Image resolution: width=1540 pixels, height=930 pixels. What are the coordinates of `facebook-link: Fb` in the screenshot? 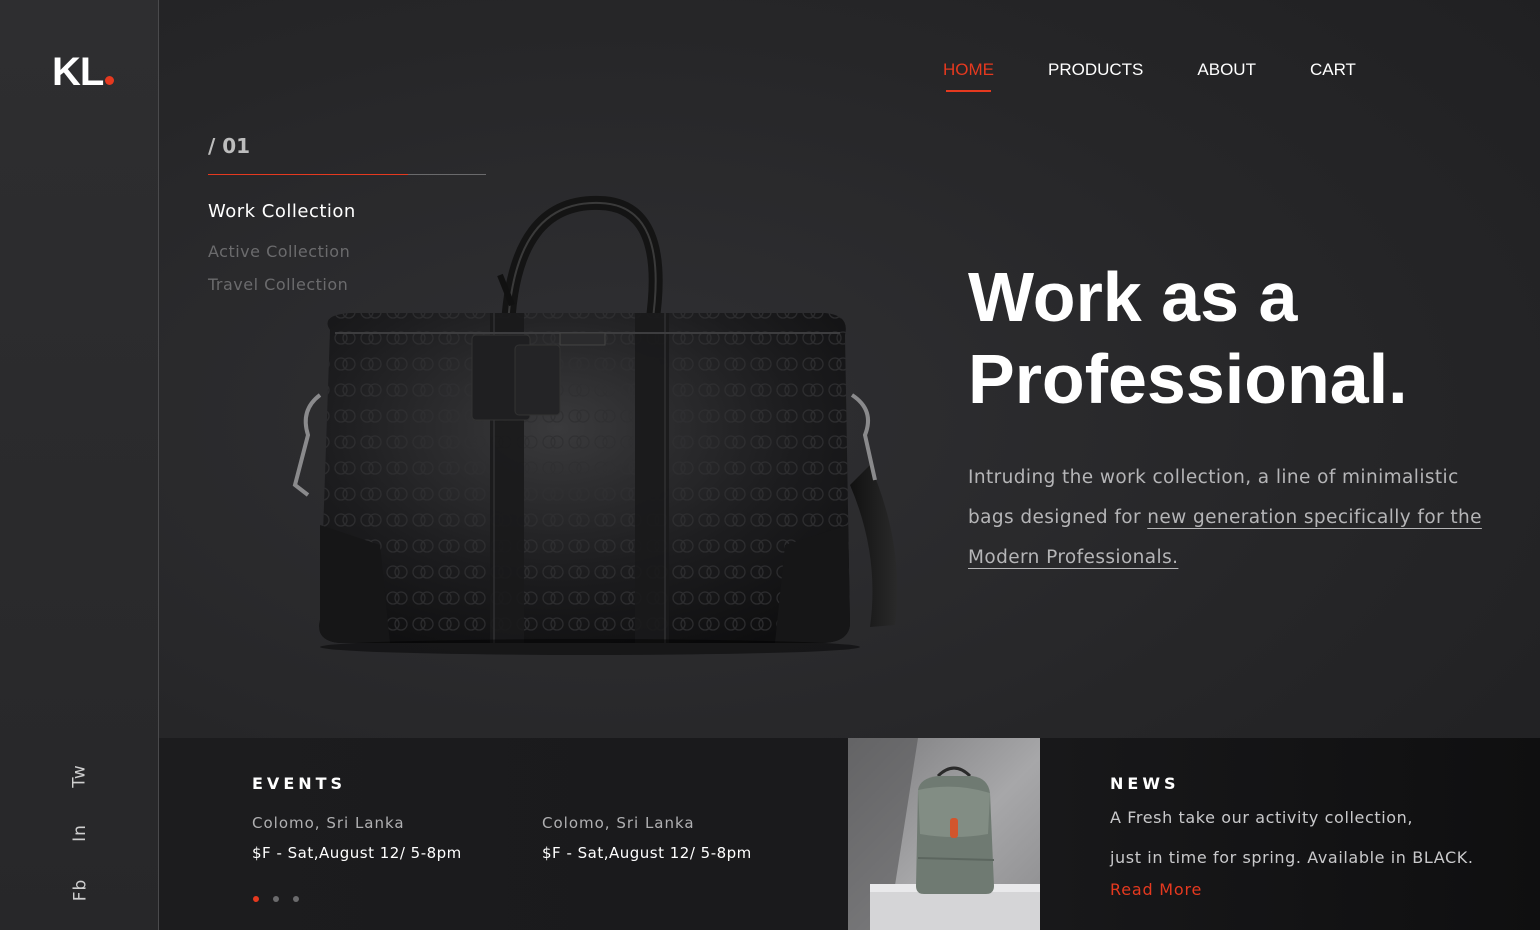 It's located at (80, 890).